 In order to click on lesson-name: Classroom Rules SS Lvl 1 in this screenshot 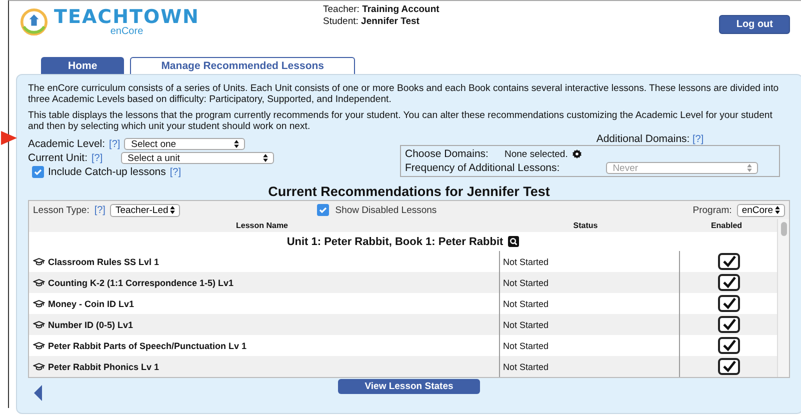, I will do `click(104, 261)`.